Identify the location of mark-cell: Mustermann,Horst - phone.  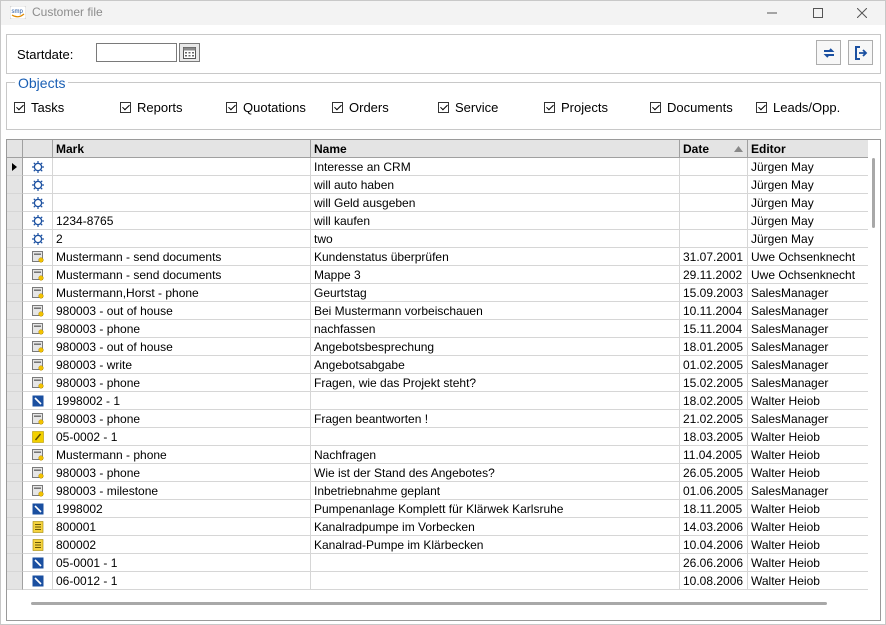
(182, 293).